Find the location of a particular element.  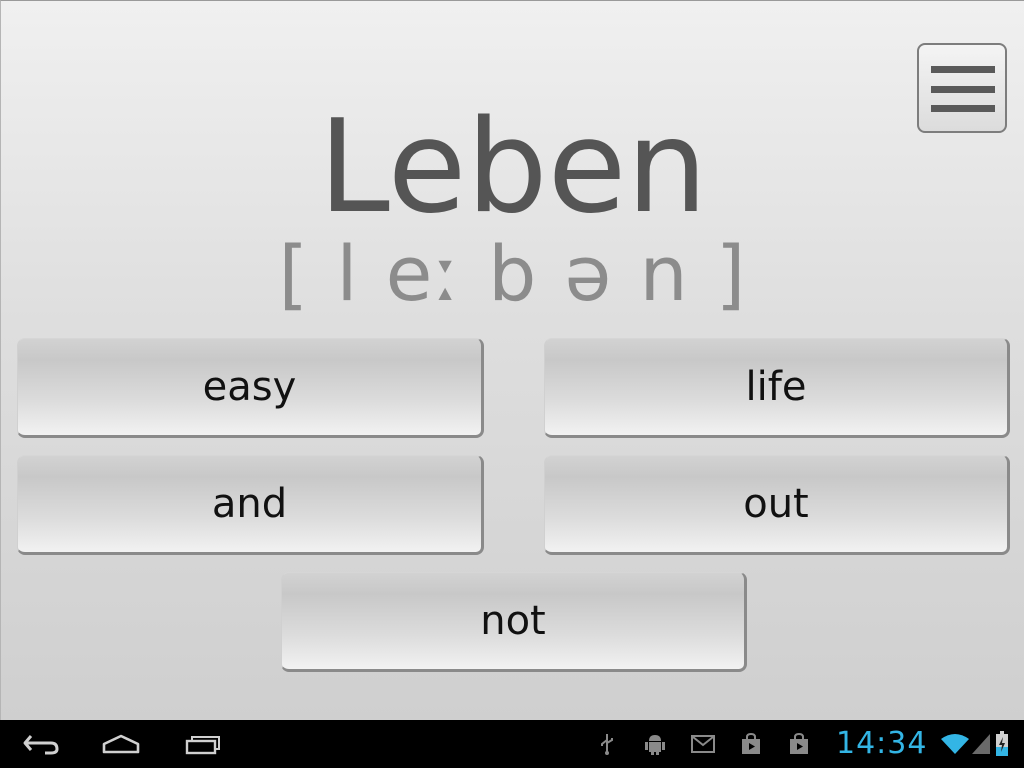

recent-apps-icon is located at coordinates (202, 745).